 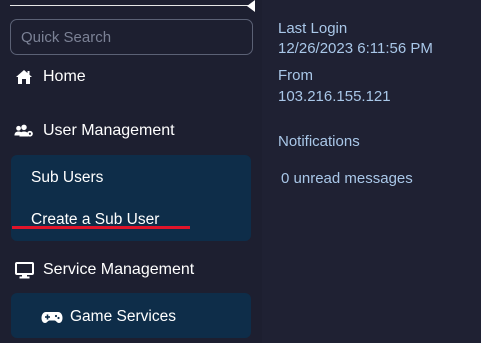 I want to click on submenu-item-game-services: Game Services, so click(x=108, y=317).